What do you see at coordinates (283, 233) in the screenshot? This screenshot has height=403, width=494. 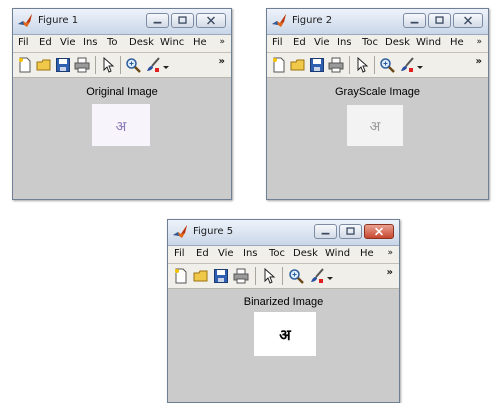 I see `figure-5-titlebar: Figure 5` at bounding box center [283, 233].